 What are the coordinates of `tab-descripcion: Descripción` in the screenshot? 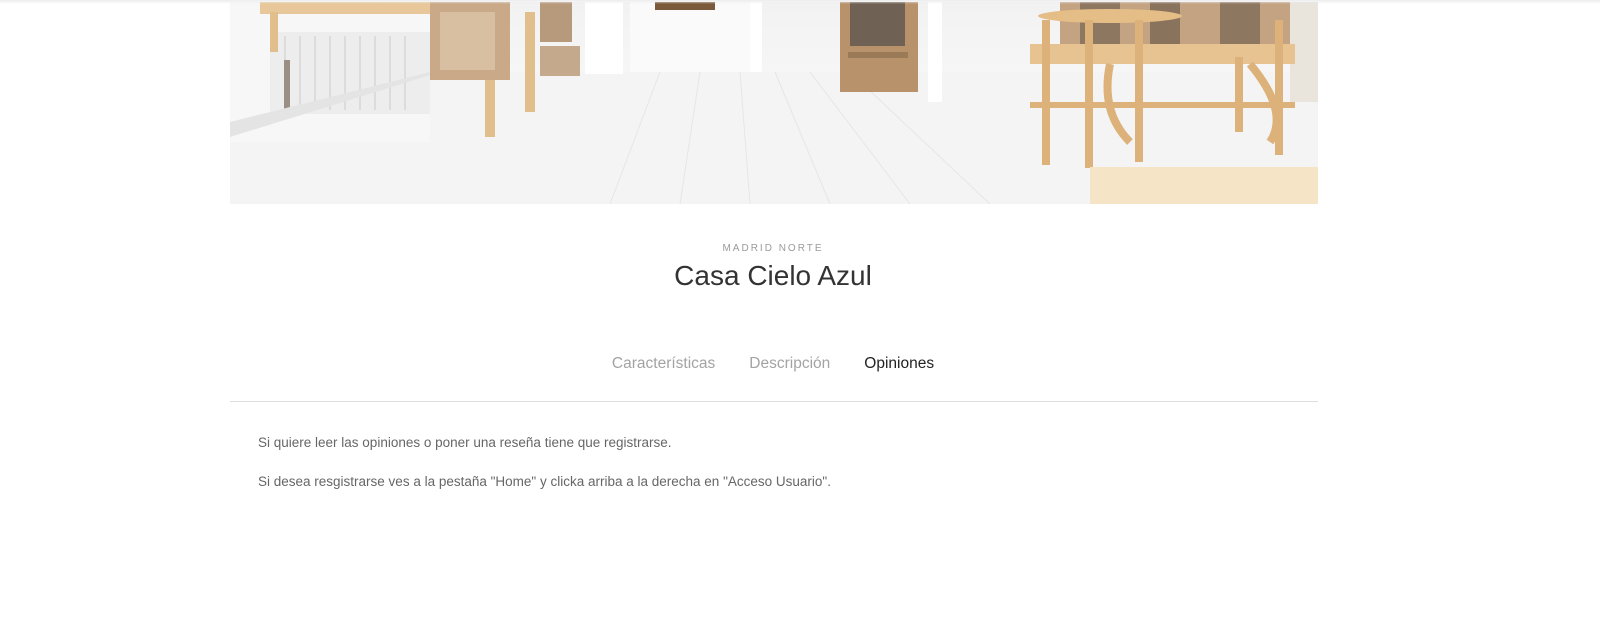 It's located at (789, 364).